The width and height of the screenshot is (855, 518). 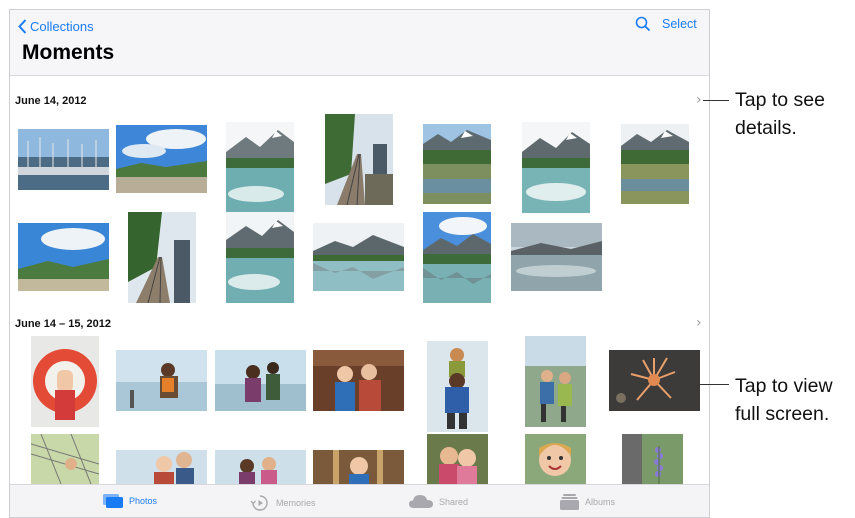 I want to click on photos-icon, so click(x=113, y=501).